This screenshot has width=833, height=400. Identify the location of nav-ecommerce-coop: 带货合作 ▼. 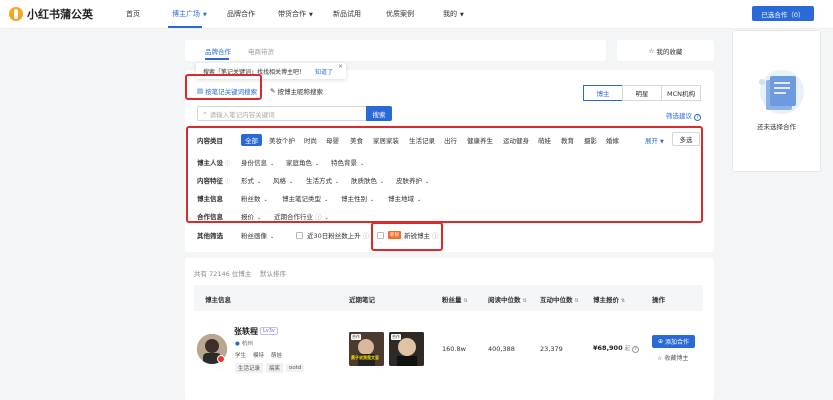
(295, 14).